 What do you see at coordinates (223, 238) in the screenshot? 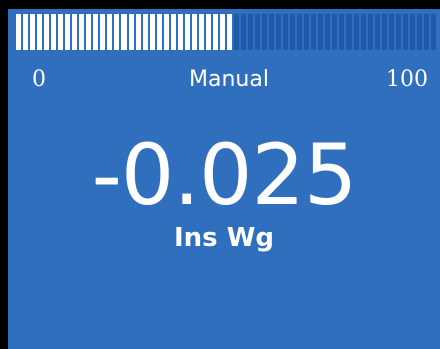
I see `units-label: Ins Wg` at bounding box center [223, 238].